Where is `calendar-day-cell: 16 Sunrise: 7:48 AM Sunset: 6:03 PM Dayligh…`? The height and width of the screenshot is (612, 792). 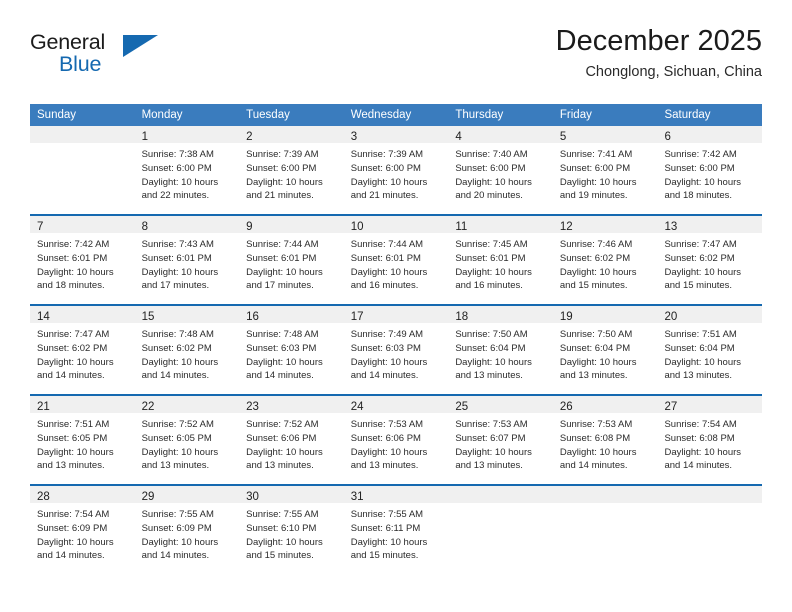 calendar-day-cell: 16 Sunrise: 7:48 AM Sunset: 6:03 PM Dayligh… is located at coordinates (291, 350).